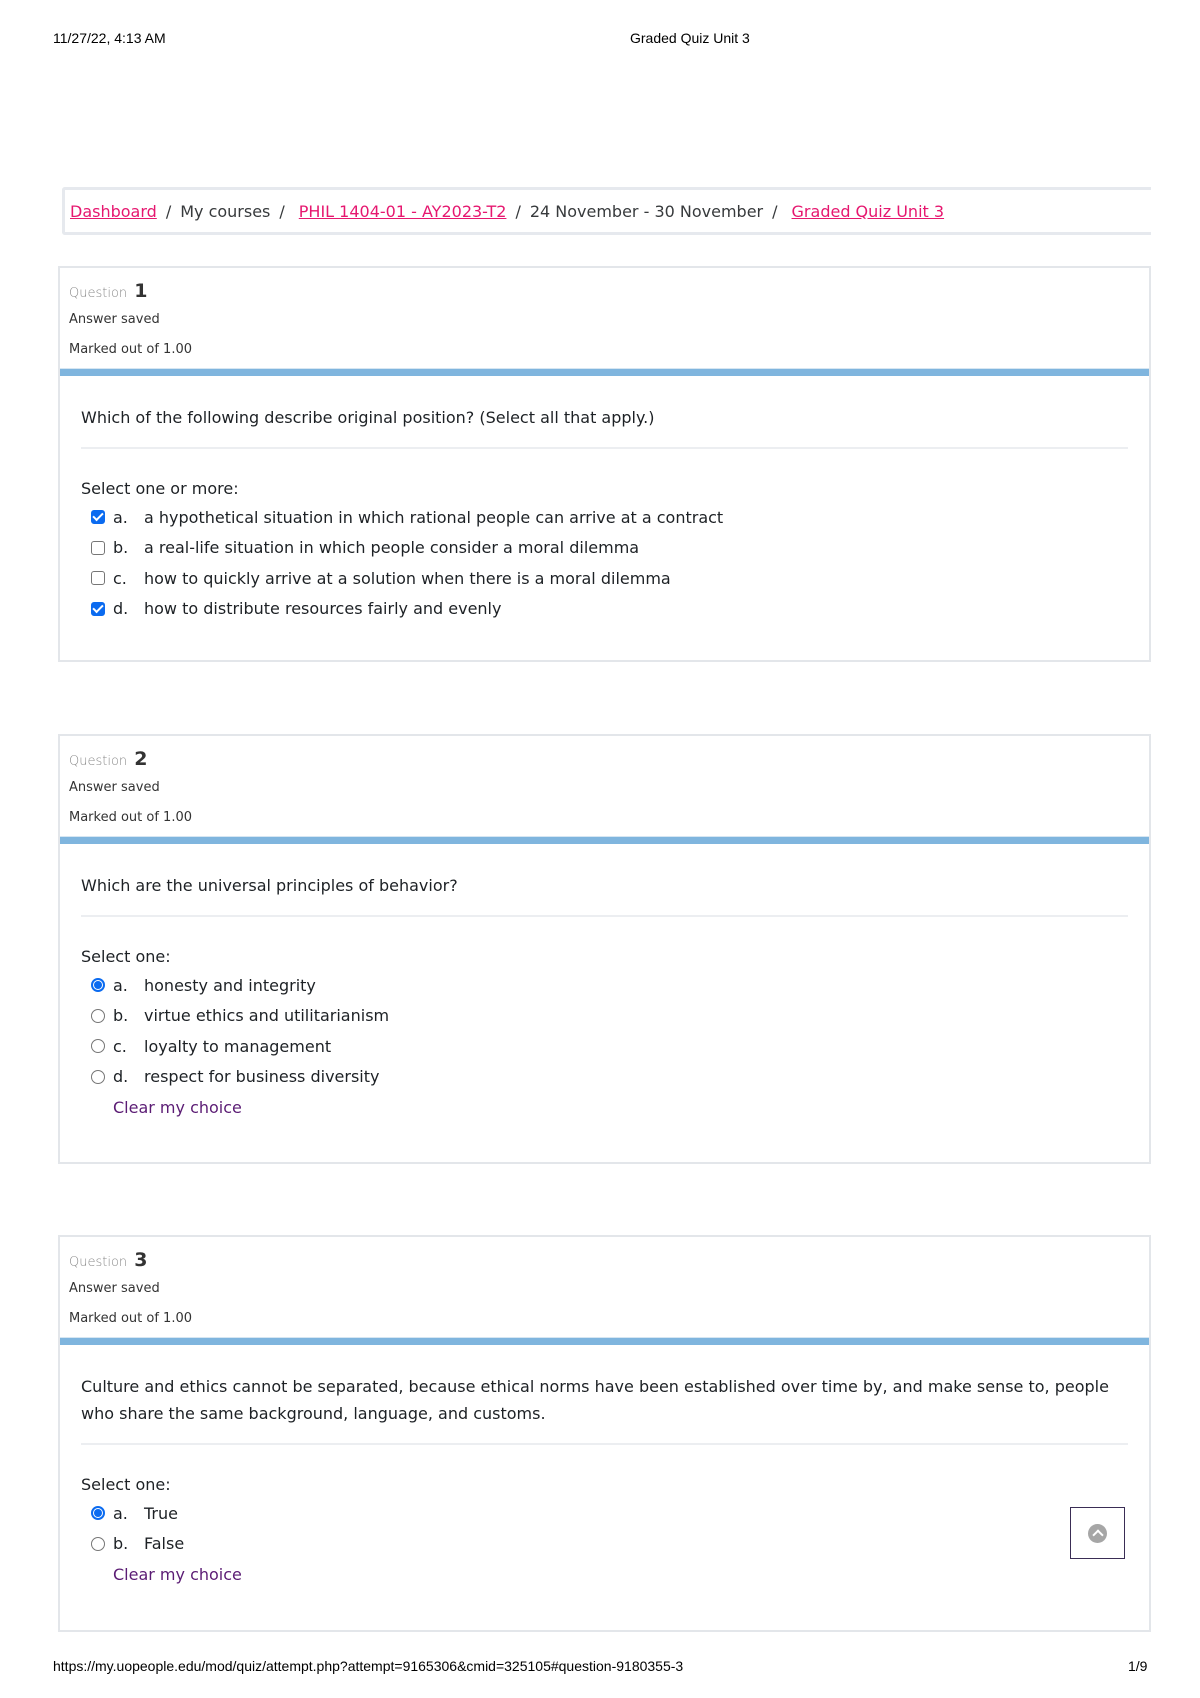 The width and height of the screenshot is (1200, 1698). I want to click on breadcrumb-dashboard: Dashboard, so click(113, 211).